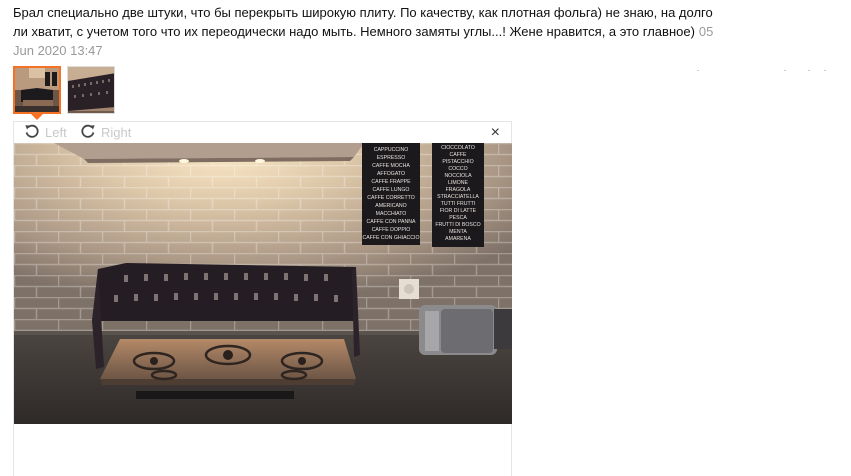 The image size is (851, 476). I want to click on rotate-right-label: Right, so click(116, 132).